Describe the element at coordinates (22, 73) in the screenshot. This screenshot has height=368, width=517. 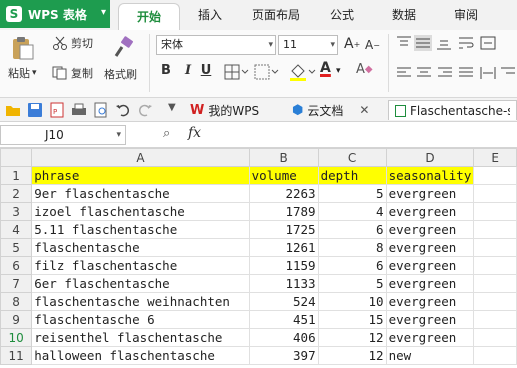
I see `paste-button: 粘贴 ▾` at that location.